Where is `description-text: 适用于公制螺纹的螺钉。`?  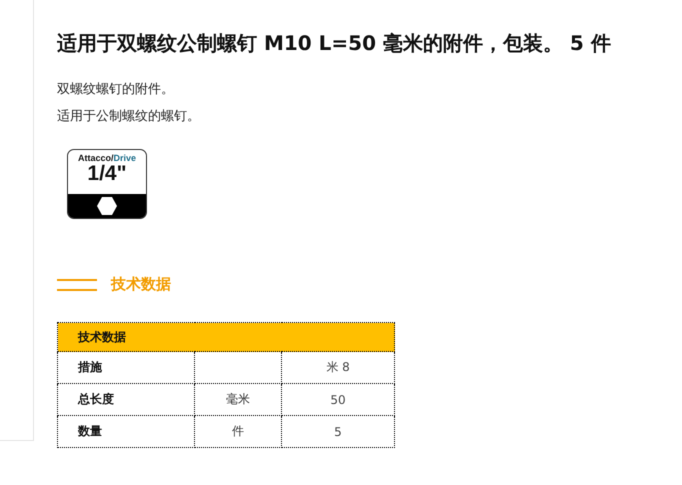 description-text: 适用于公制螺纹的螺钉。 is located at coordinates (129, 117).